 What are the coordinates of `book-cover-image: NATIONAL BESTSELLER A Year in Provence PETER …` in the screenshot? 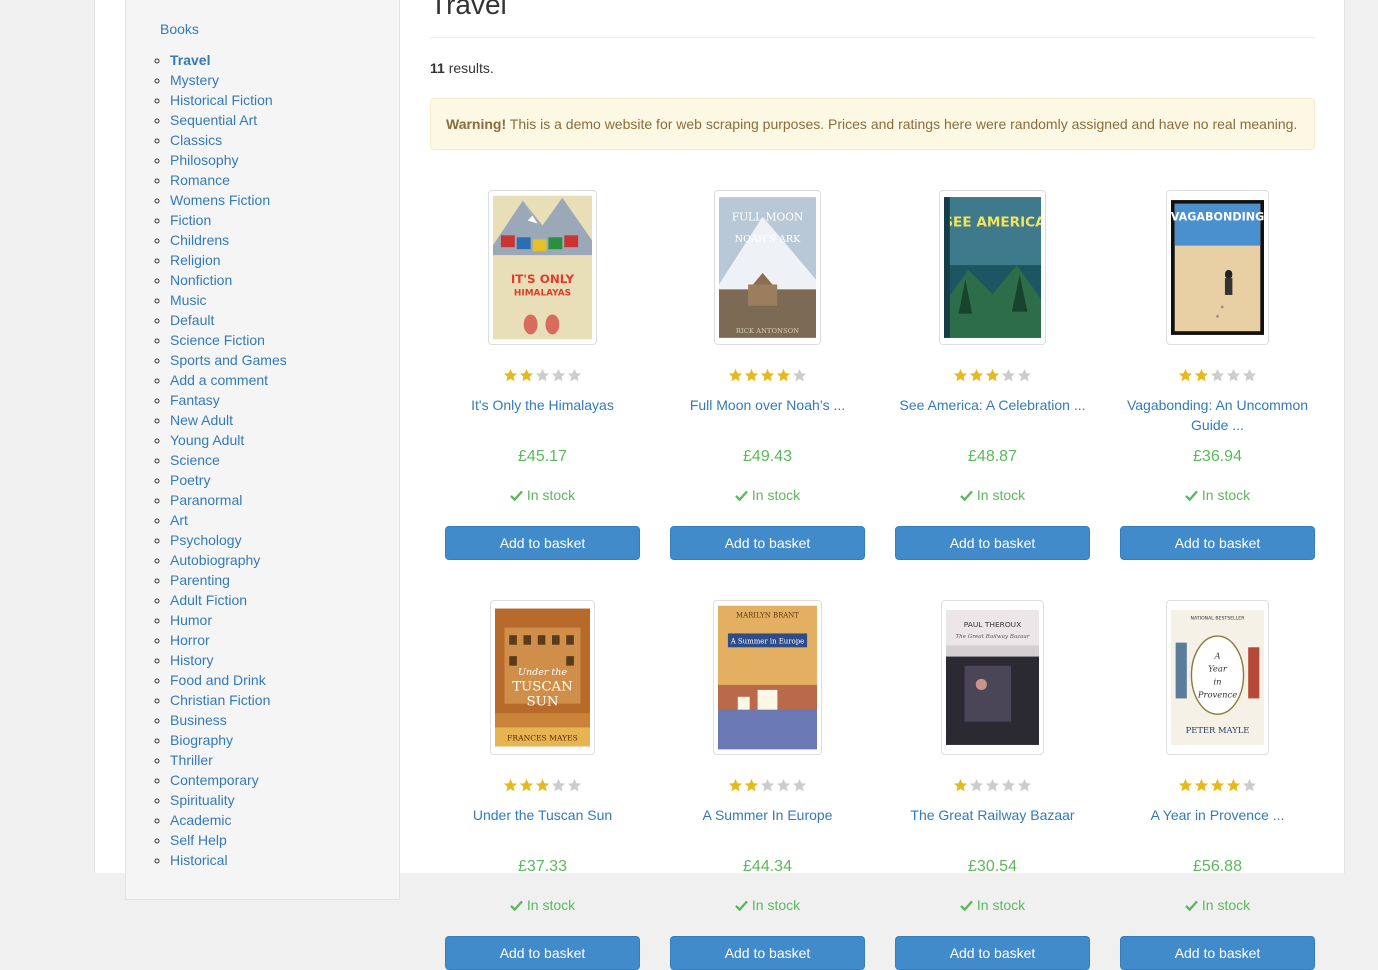 It's located at (1217, 677).